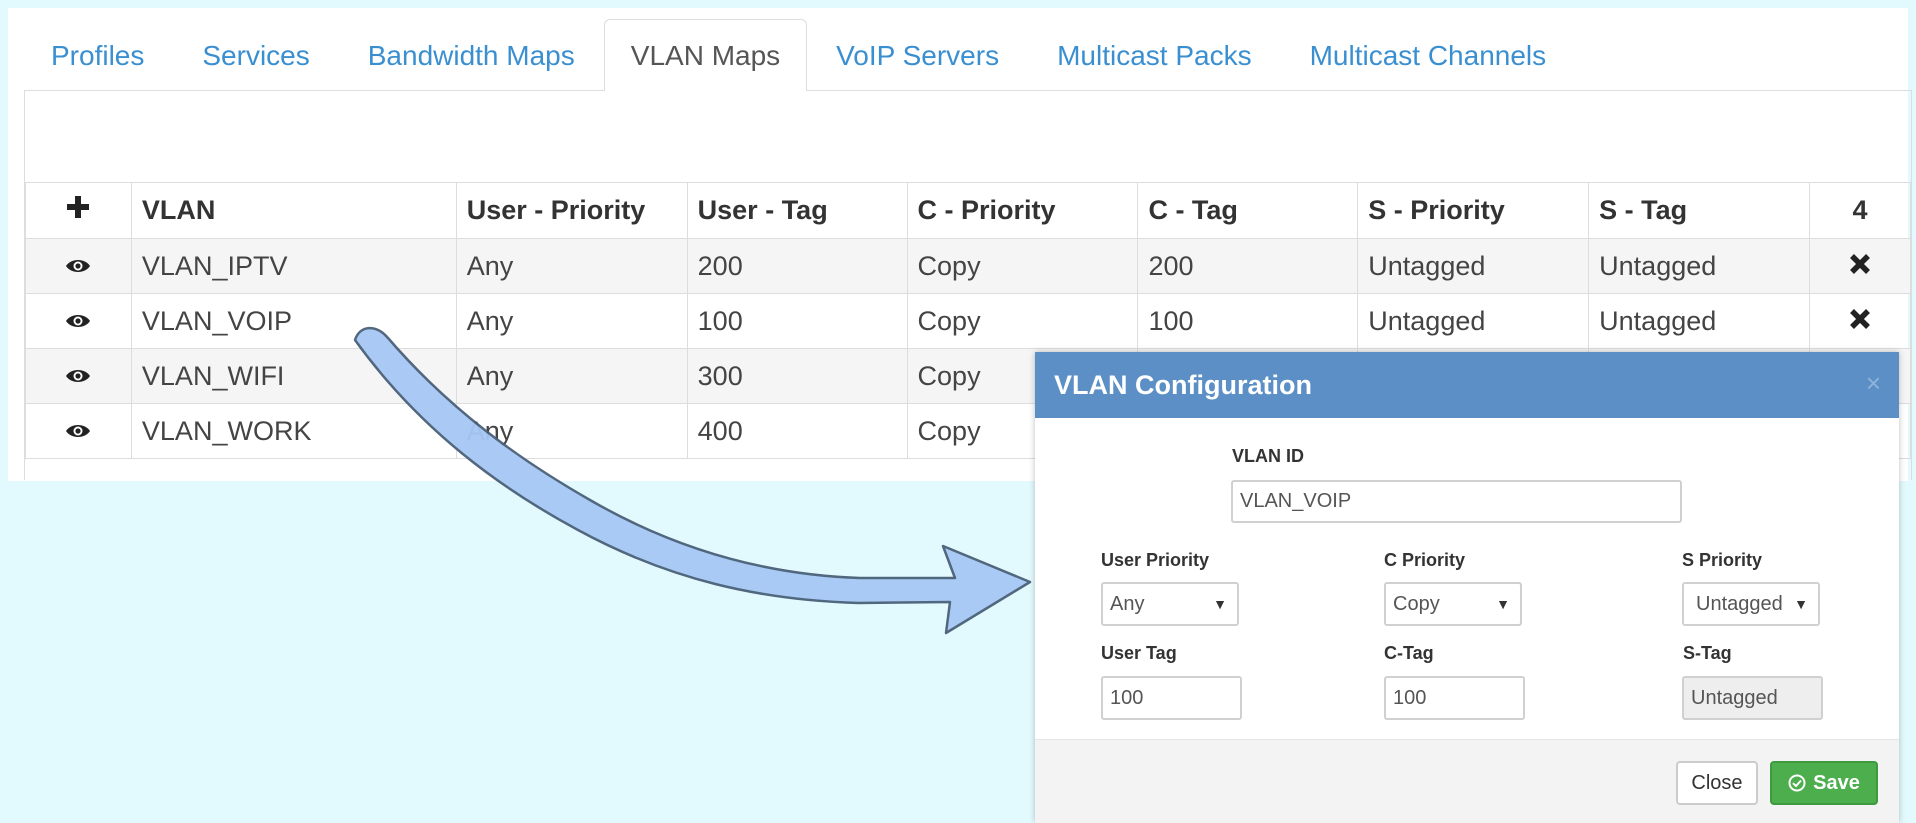 The height and width of the screenshot is (823, 1916). Describe the element at coordinates (255, 55) in the screenshot. I see `tab-services: Services` at that location.